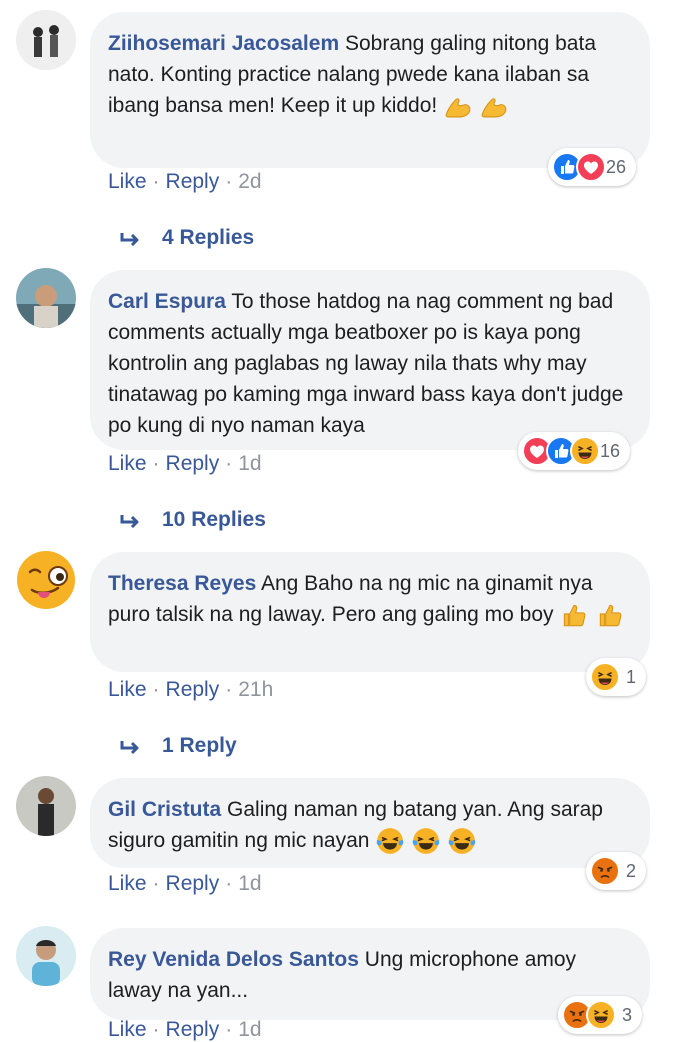 The image size is (696, 1042). I want to click on comment-author: Rey Venida Delos Santos, so click(233, 959).